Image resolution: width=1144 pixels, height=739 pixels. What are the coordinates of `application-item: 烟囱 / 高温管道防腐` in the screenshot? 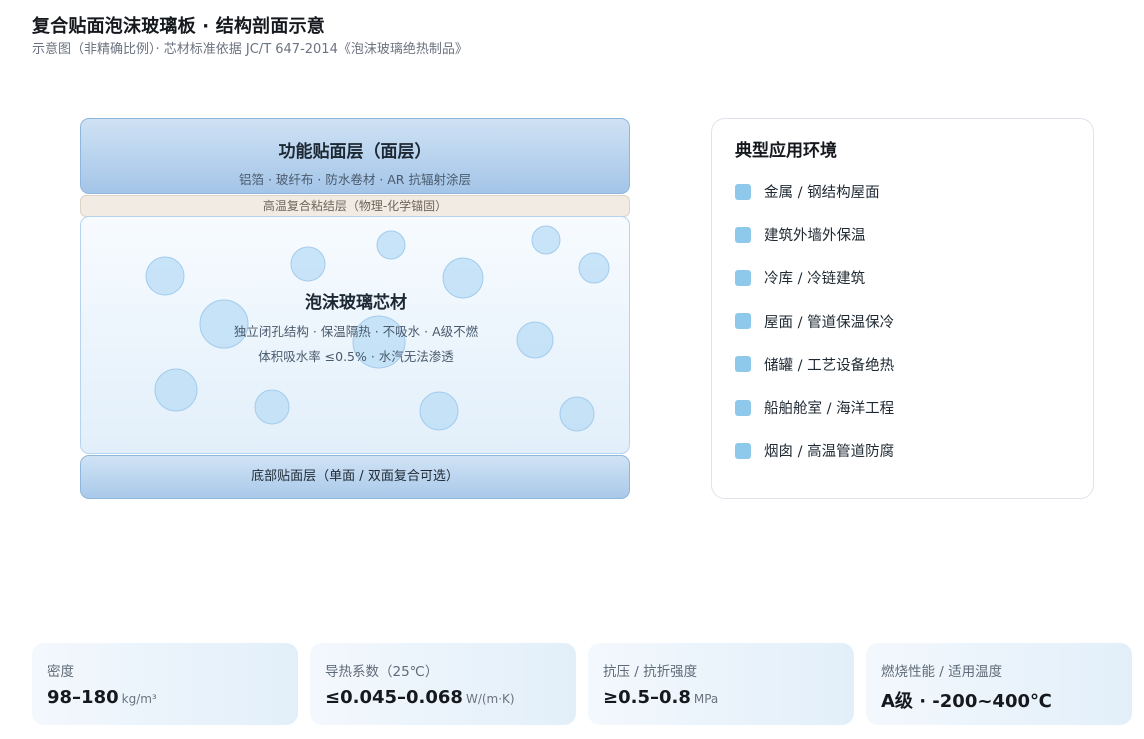 It's located at (814, 450).